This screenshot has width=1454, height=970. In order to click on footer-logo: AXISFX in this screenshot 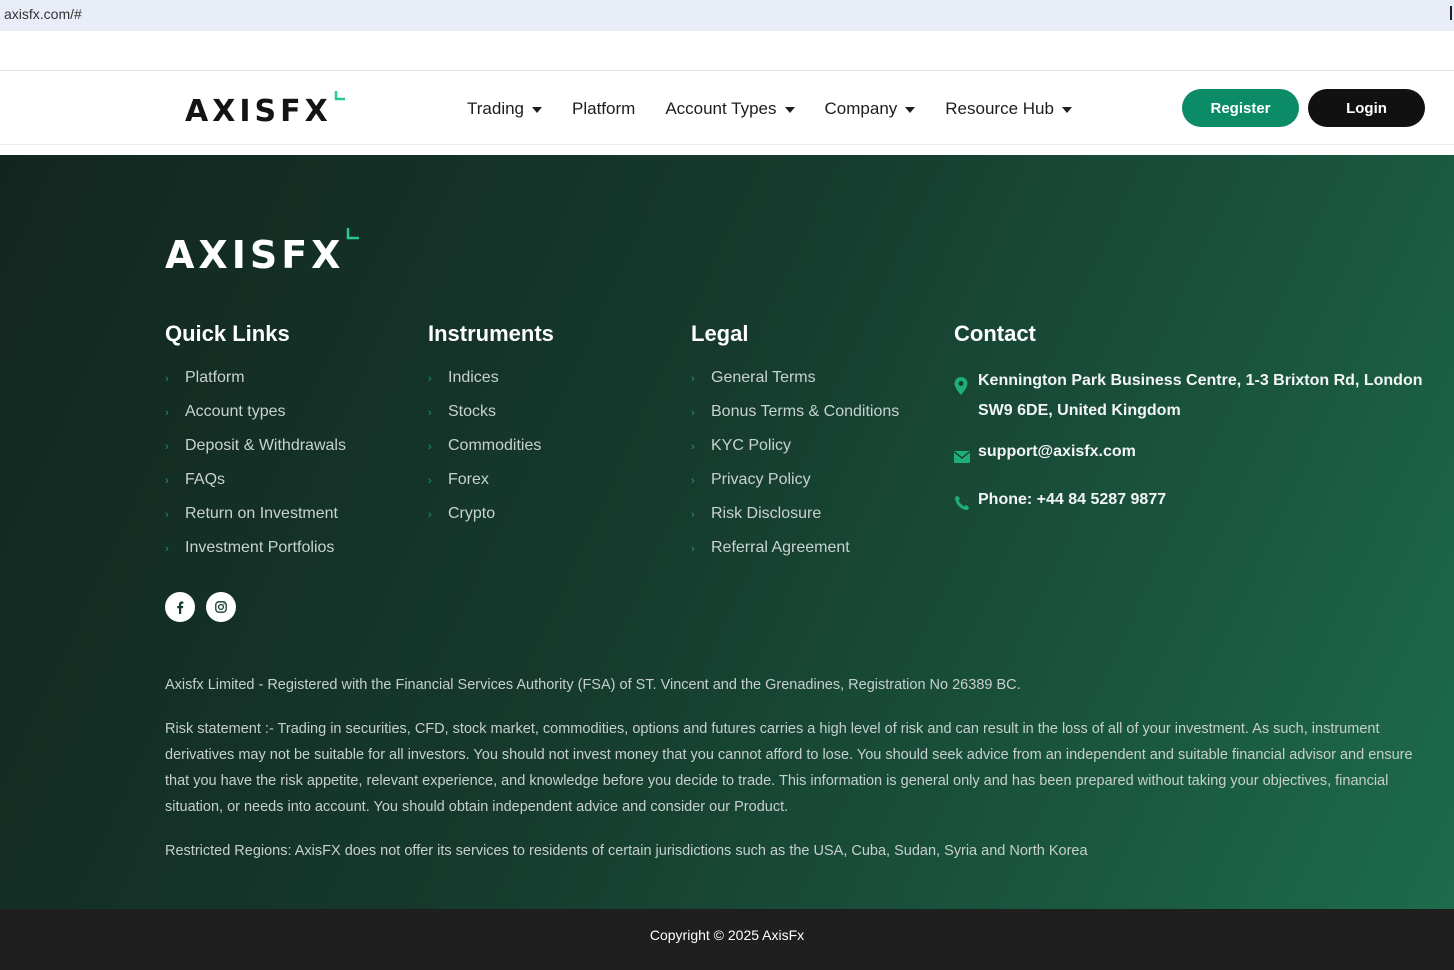, I will do `click(262, 252)`.